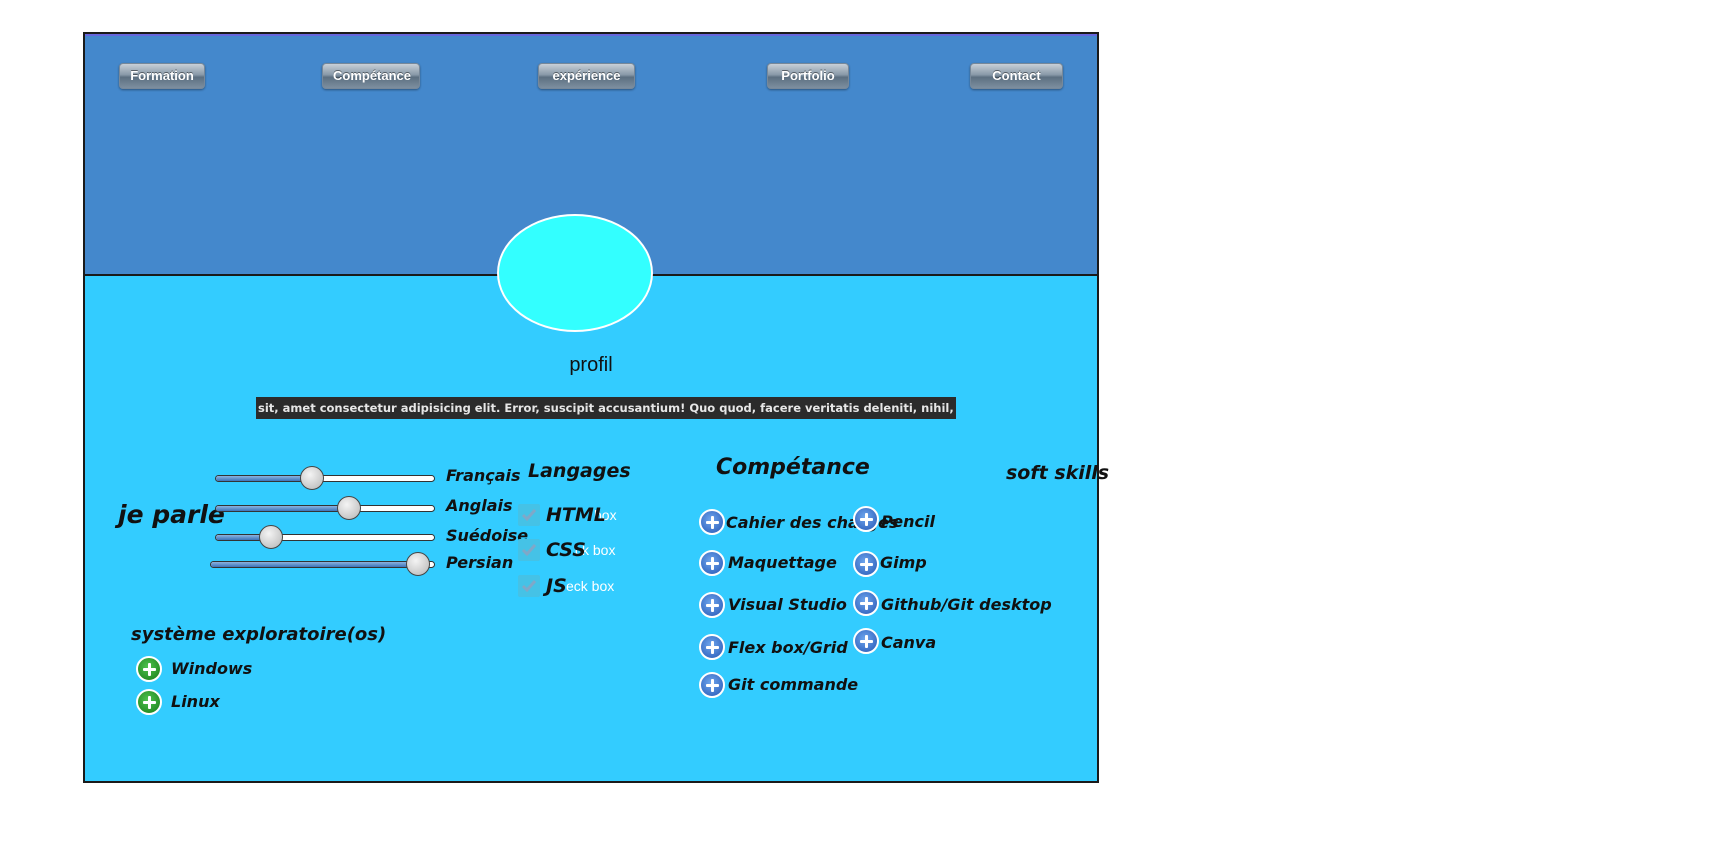 The width and height of the screenshot is (1720, 843). Describe the element at coordinates (325, 537) in the screenshot. I see `language-slider-suedoise` at that location.